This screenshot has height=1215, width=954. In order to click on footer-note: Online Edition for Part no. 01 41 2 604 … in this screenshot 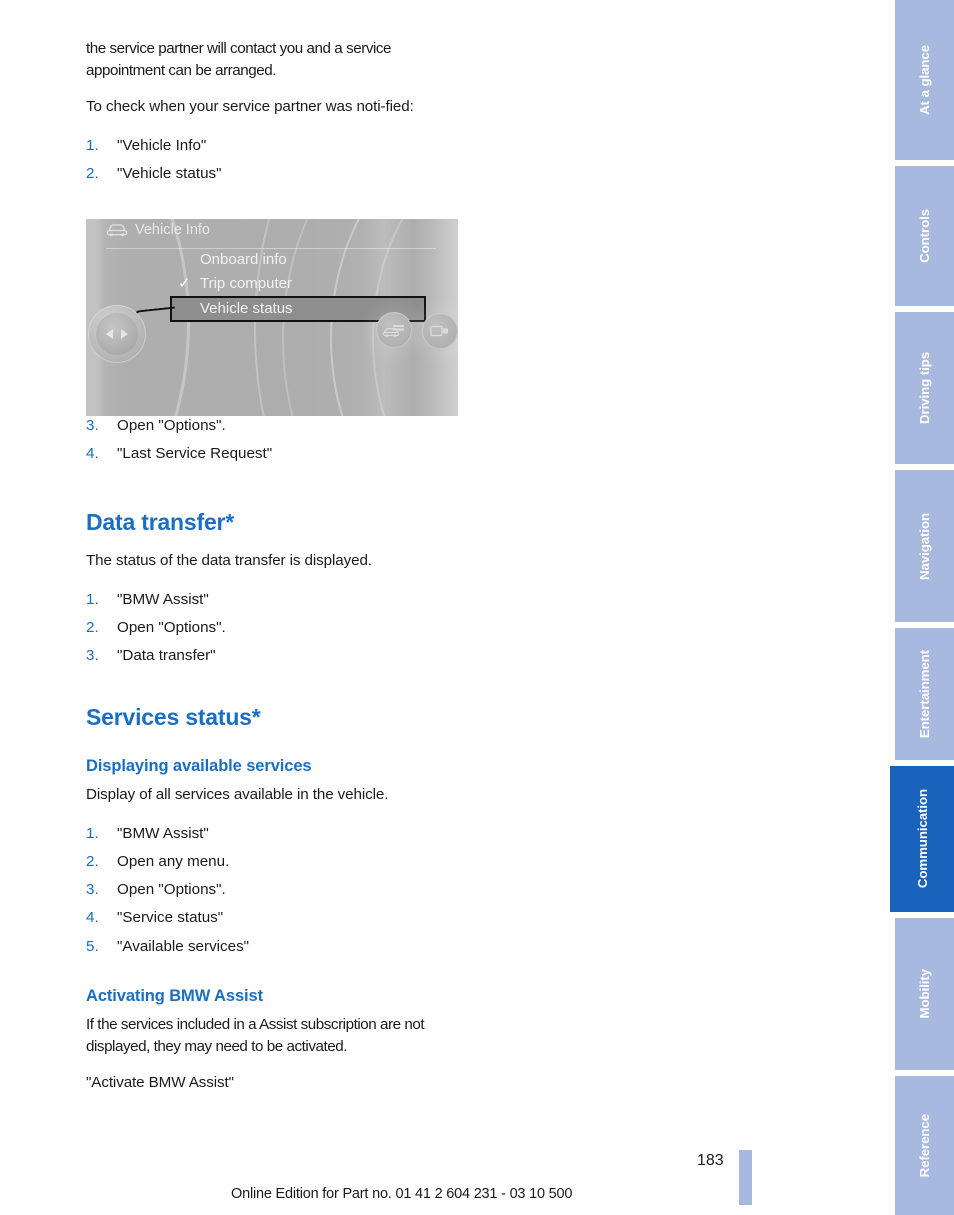, I will do `click(402, 1194)`.